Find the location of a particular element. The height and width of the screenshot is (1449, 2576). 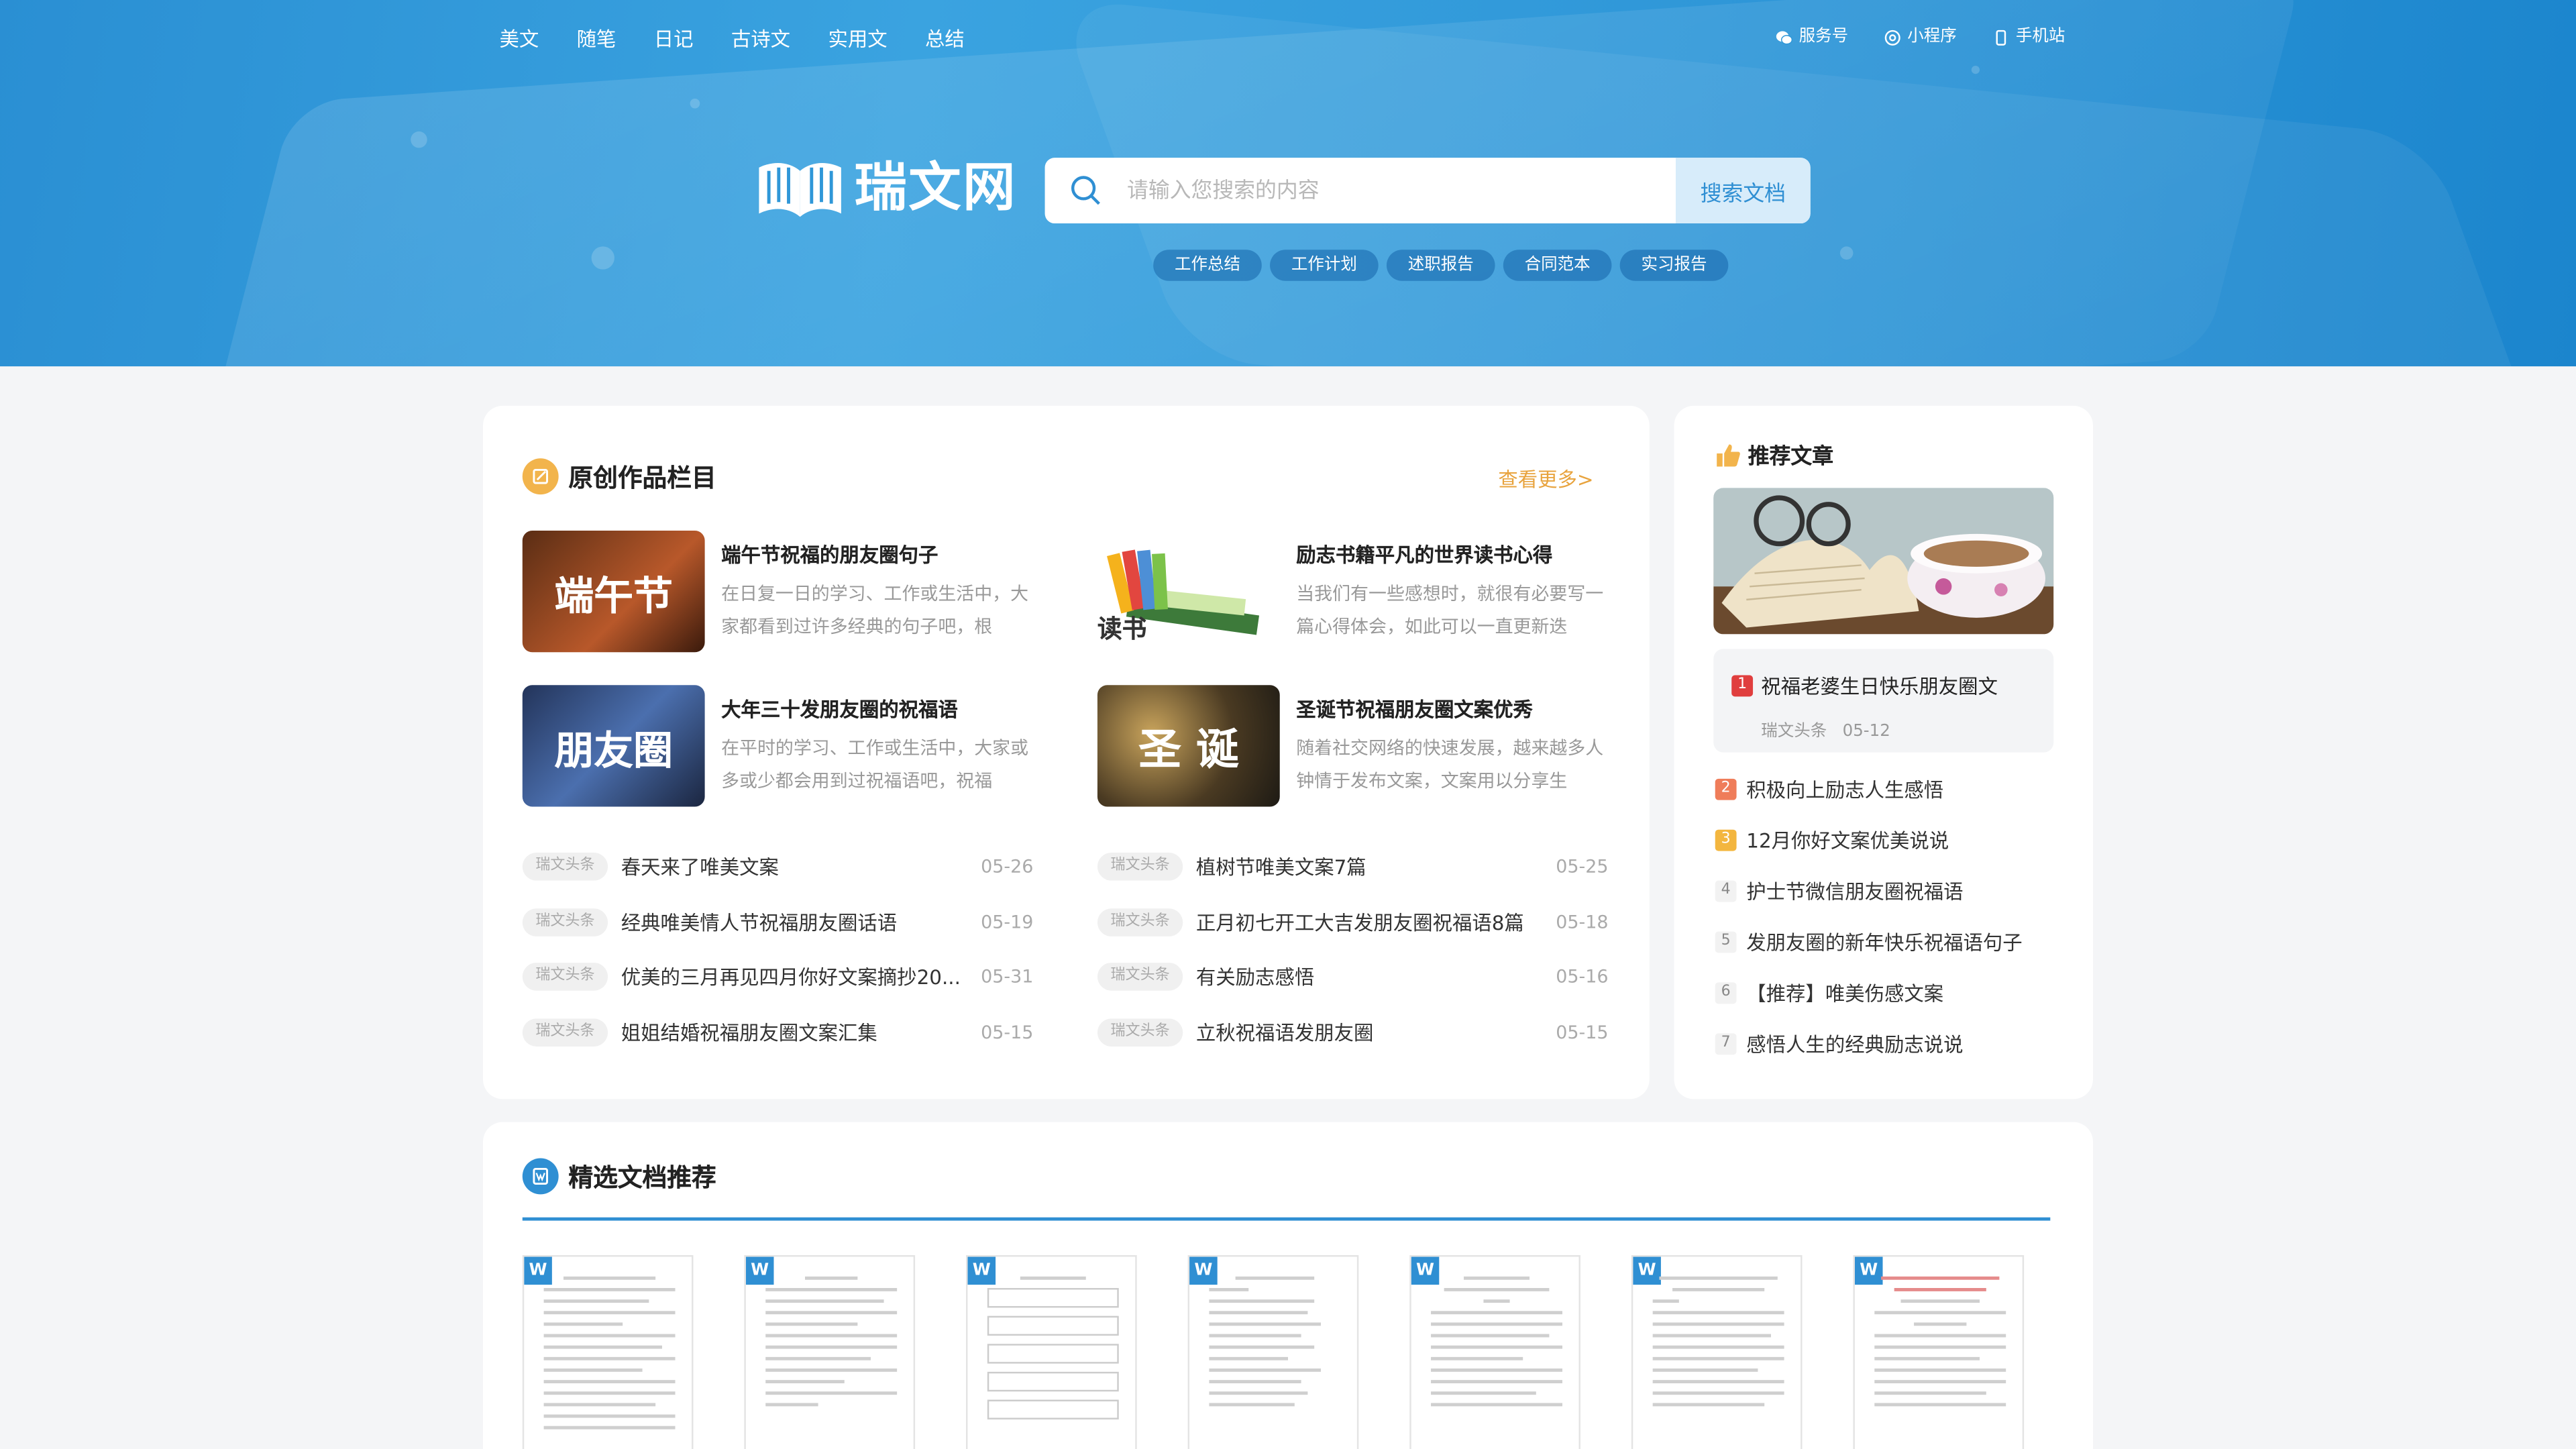

nav-item-shiyongwen: 实用文 is located at coordinates (857, 39).